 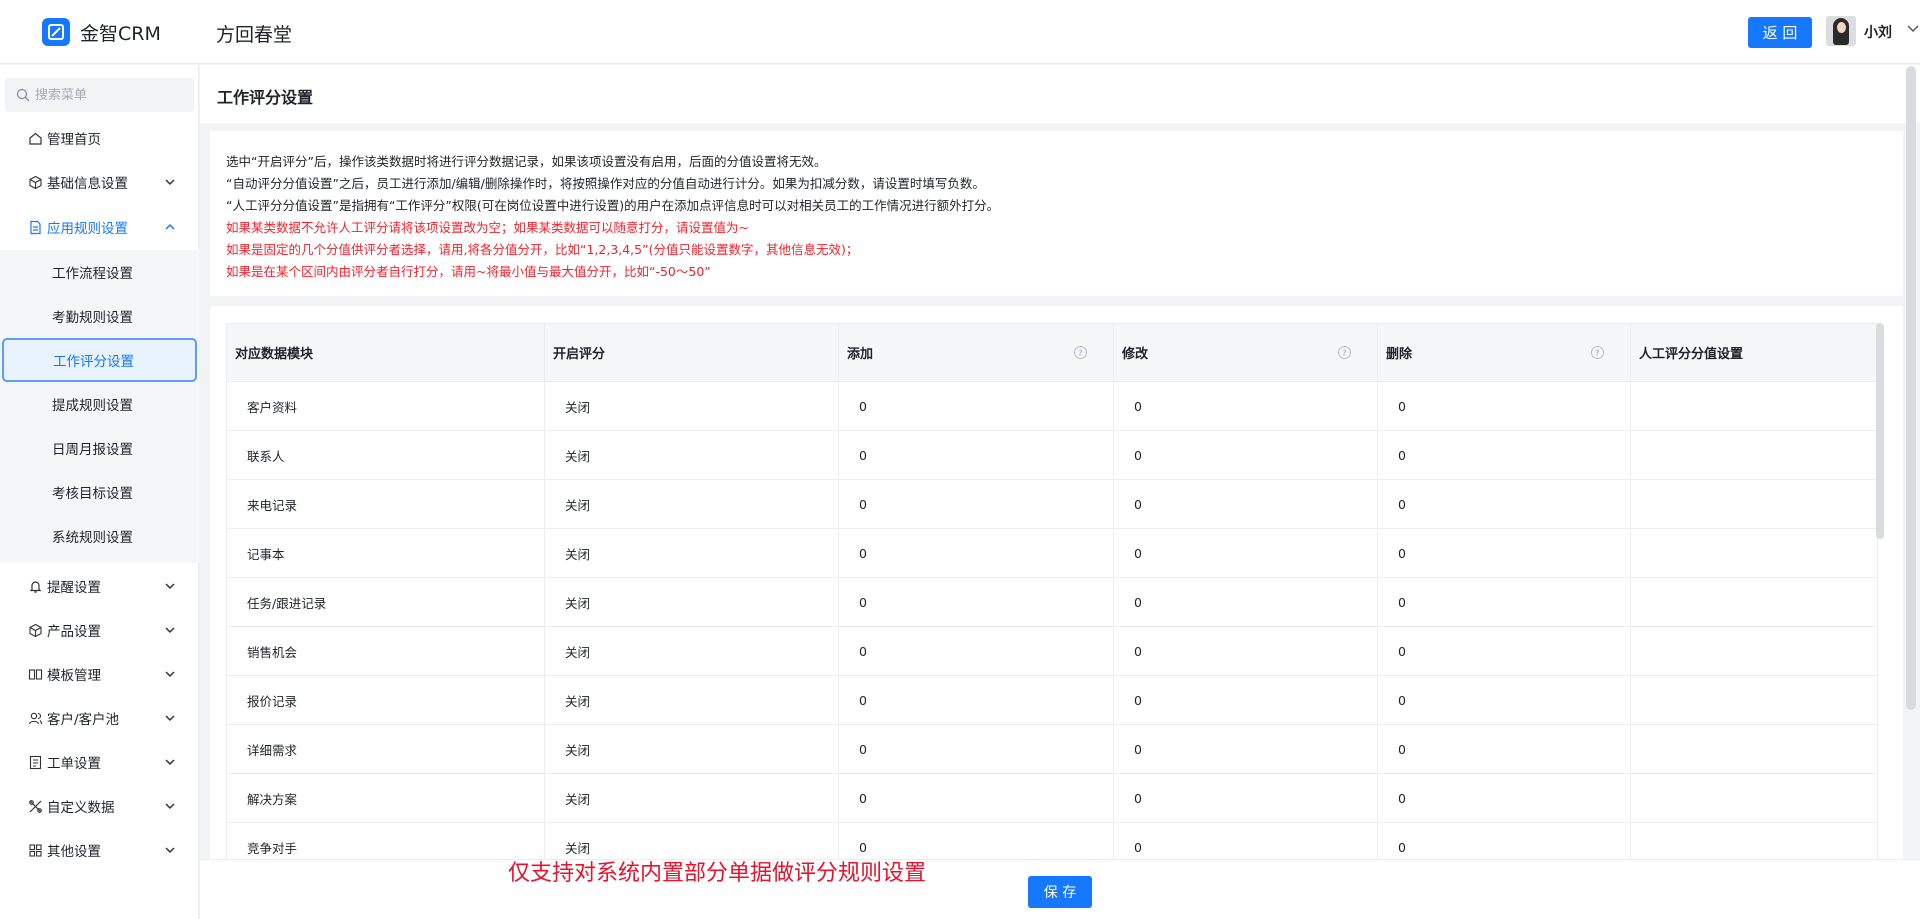 What do you see at coordinates (99, 272) in the screenshot?
I see `submenu-item-workflow: 工作流程设置` at bounding box center [99, 272].